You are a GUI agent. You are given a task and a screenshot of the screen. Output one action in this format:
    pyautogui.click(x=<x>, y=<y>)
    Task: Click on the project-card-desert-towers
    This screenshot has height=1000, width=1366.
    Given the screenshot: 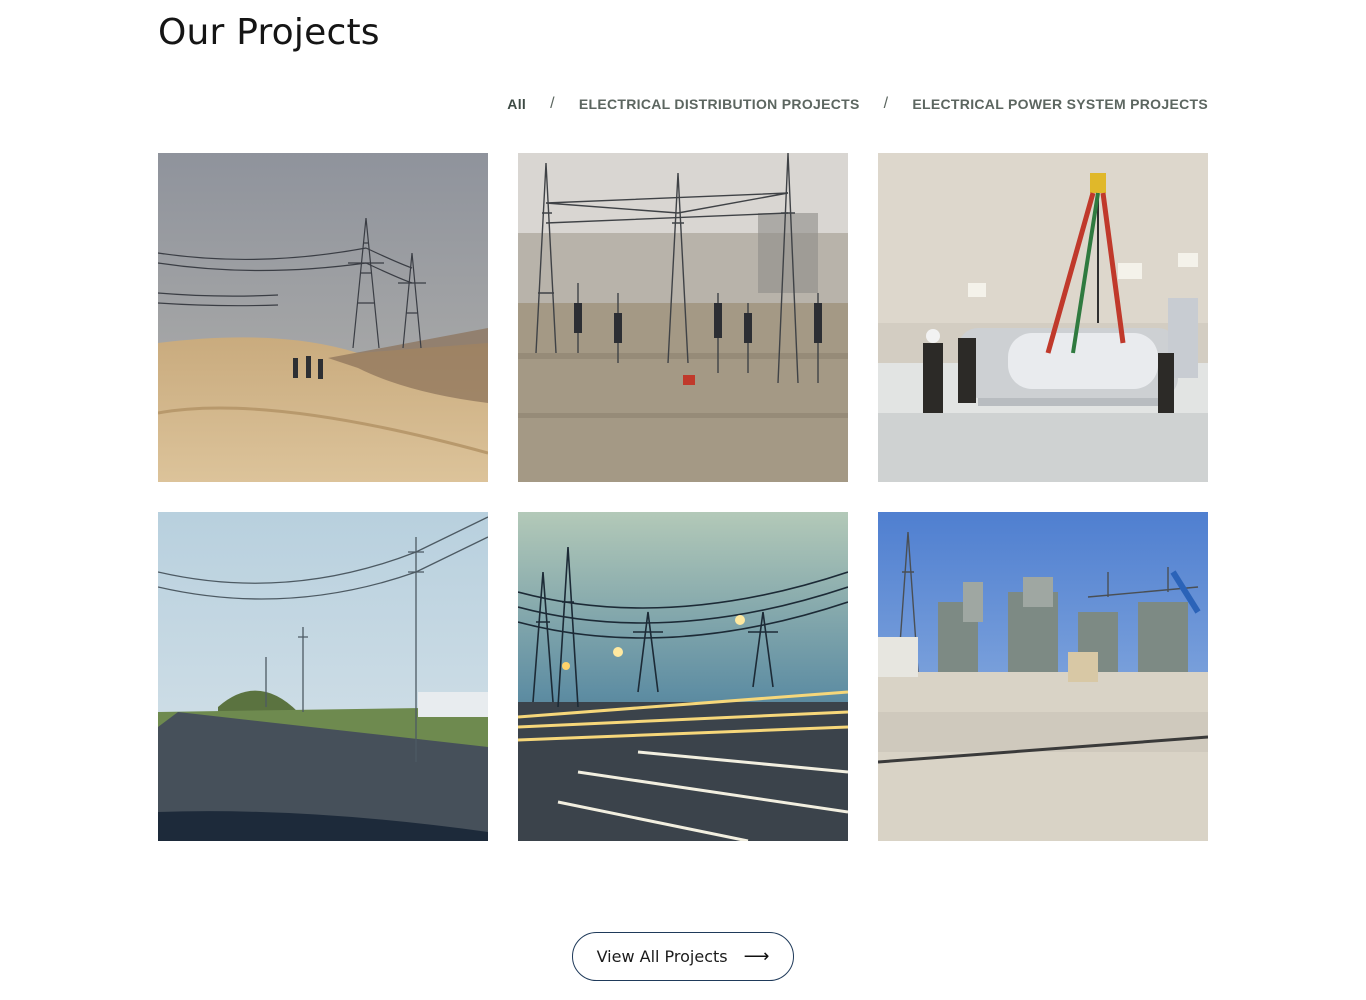 What is the action you would take?
    pyautogui.click(x=323, y=317)
    